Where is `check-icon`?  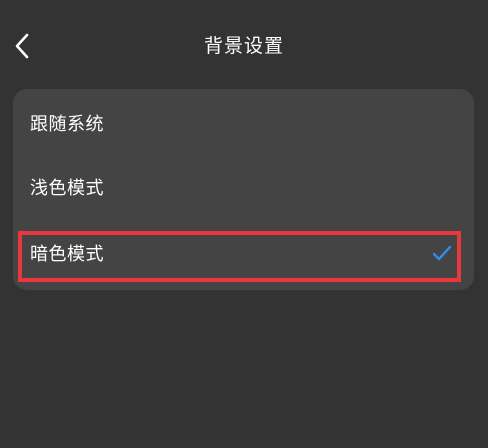
check-icon is located at coordinates (442, 253).